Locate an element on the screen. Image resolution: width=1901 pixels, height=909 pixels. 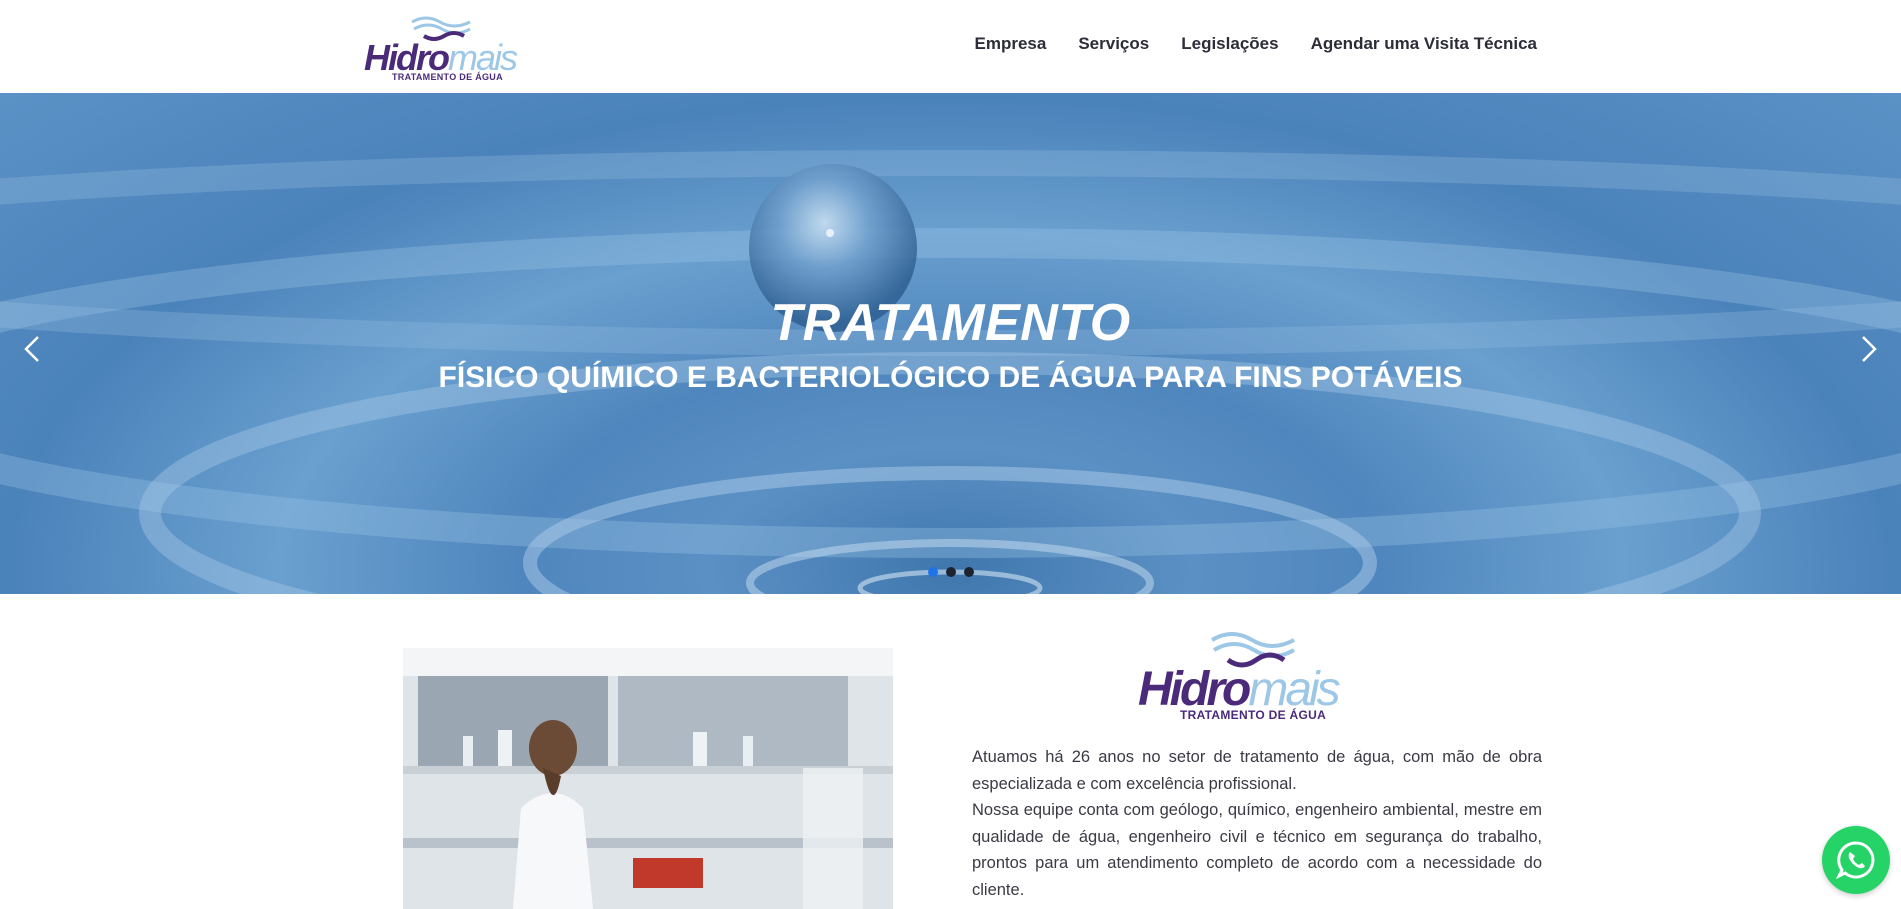
chevron-left-icon is located at coordinates (31, 349).